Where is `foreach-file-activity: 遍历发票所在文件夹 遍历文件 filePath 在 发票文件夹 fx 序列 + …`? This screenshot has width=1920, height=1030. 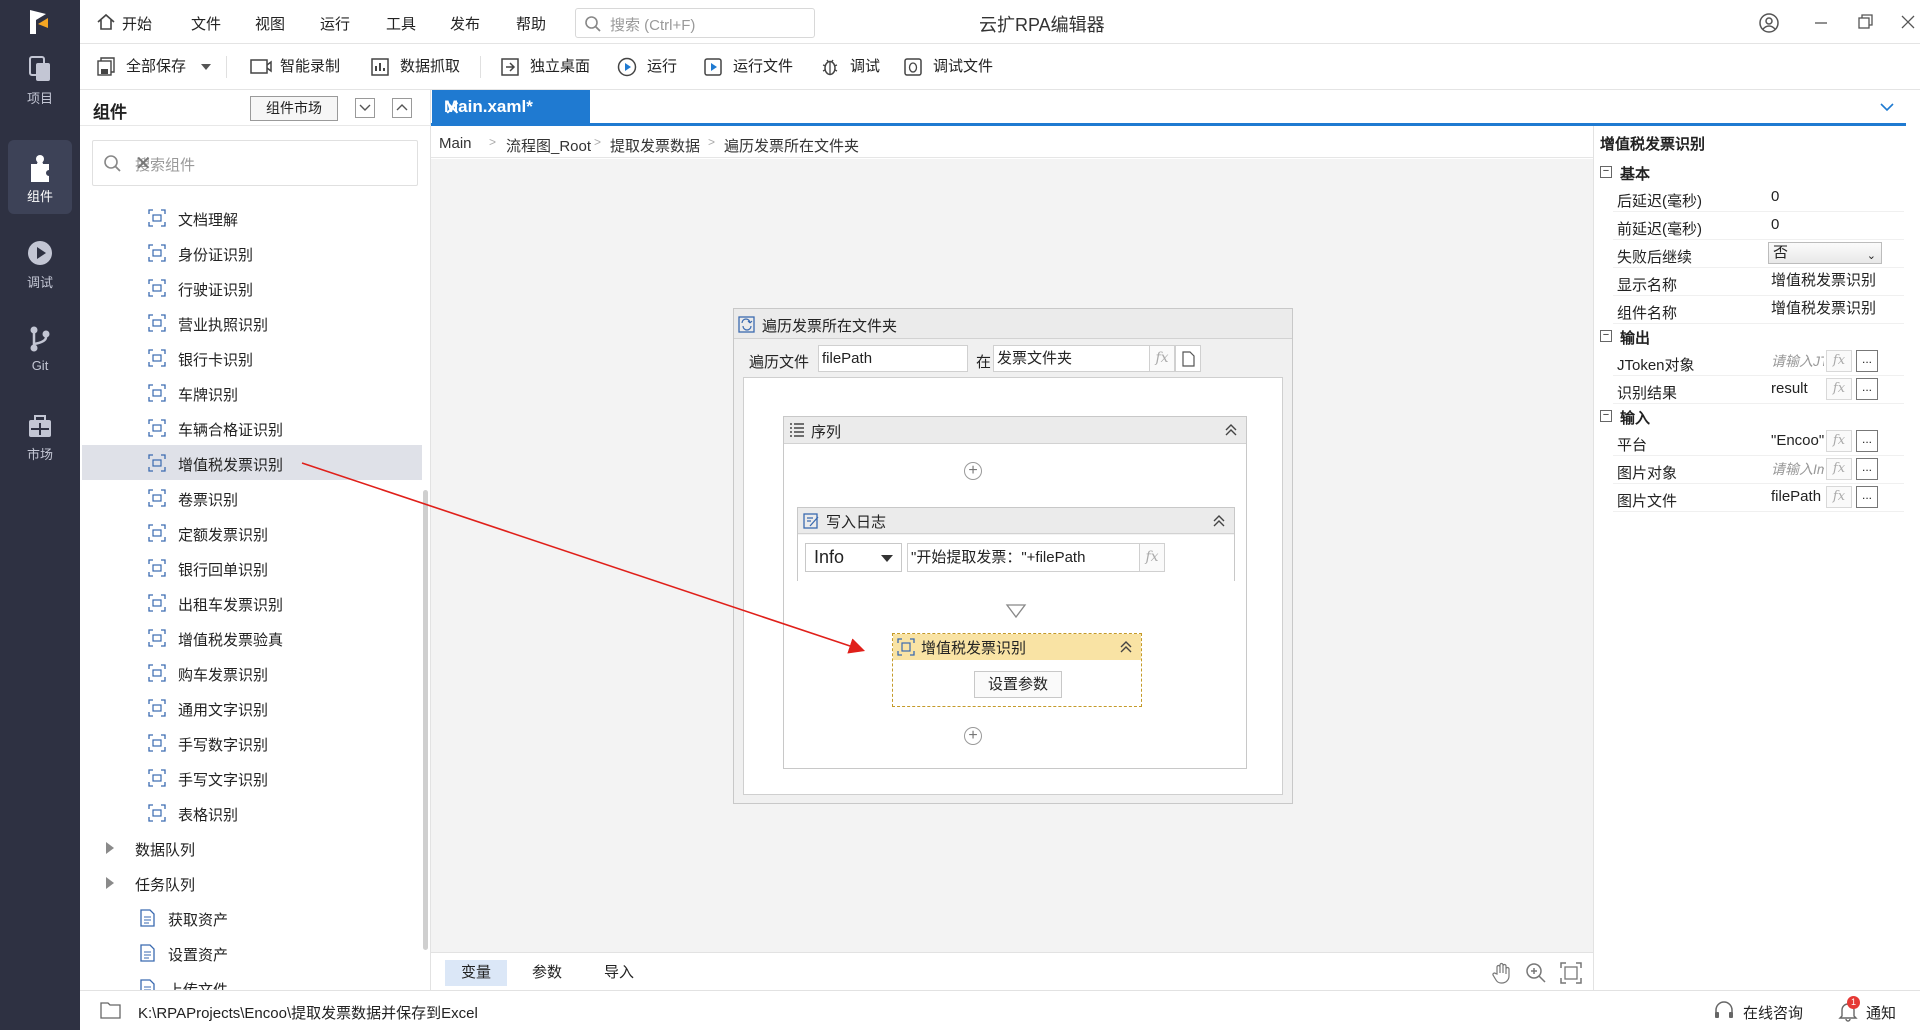 foreach-file-activity: 遍历发票所在文件夹 遍历文件 filePath 在 发票文件夹 fx 序列 + … is located at coordinates (1013, 556).